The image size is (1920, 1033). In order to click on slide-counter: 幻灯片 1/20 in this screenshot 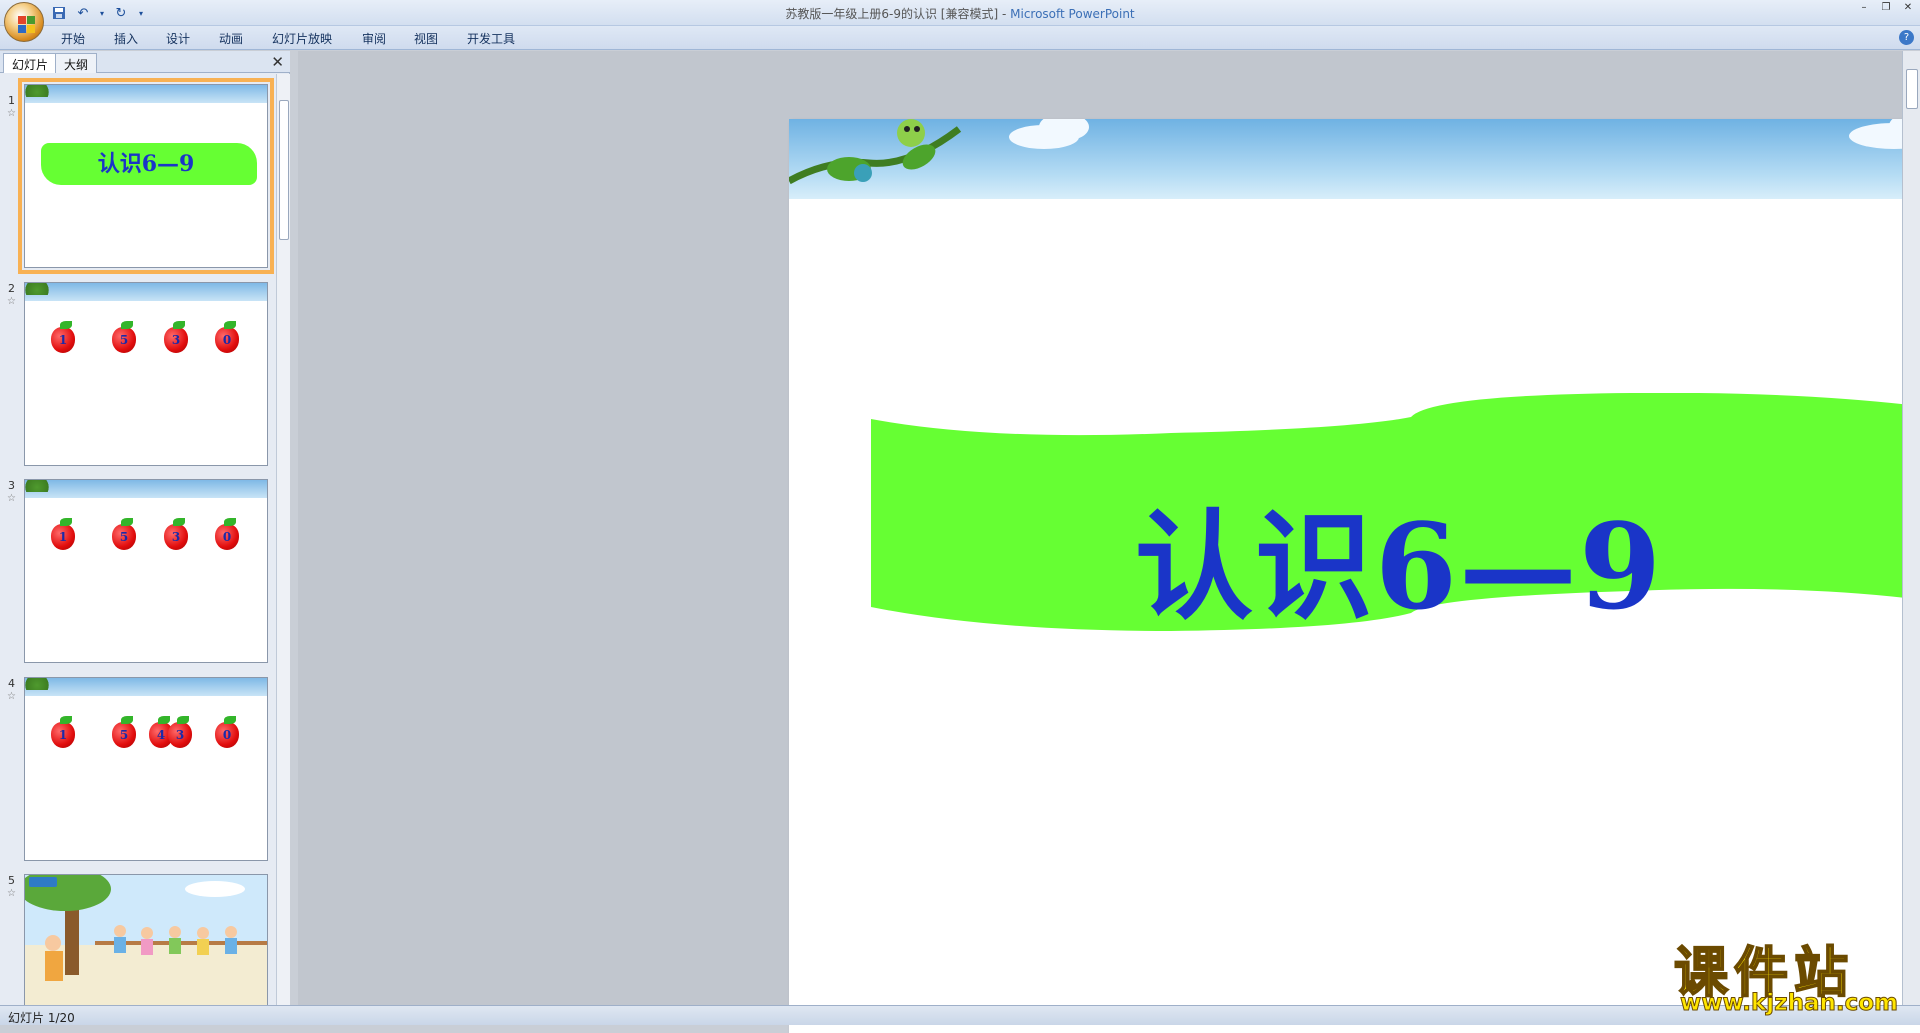, I will do `click(41, 1018)`.